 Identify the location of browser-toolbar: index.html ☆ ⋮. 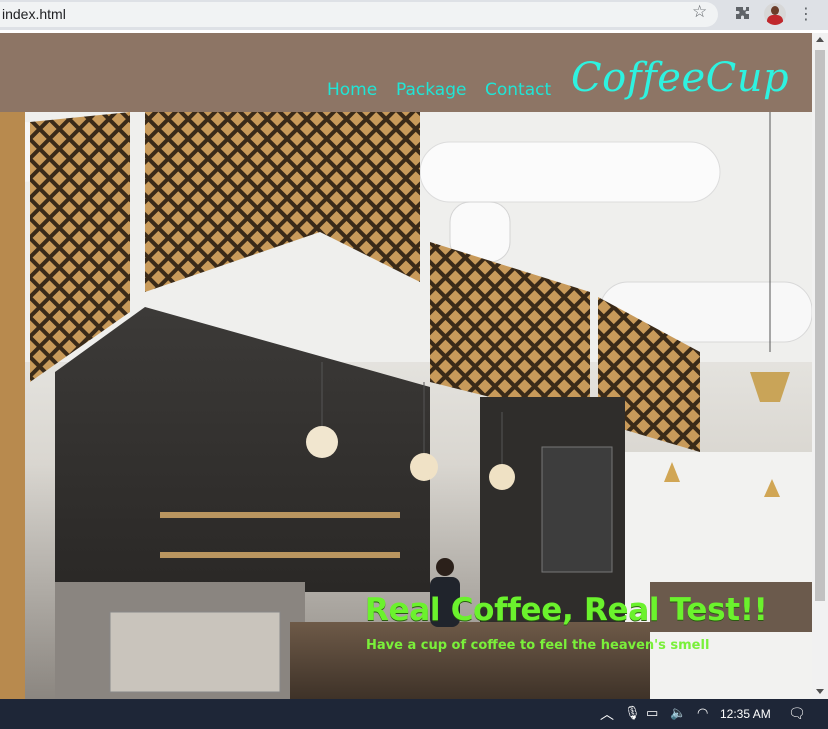
(414, 15).